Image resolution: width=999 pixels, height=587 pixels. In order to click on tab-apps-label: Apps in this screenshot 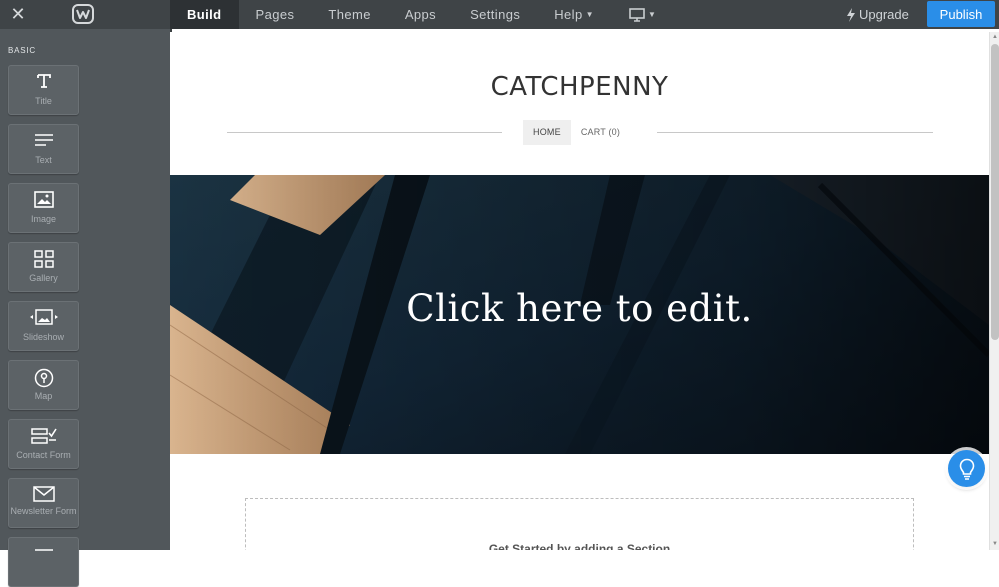, I will do `click(420, 14)`.